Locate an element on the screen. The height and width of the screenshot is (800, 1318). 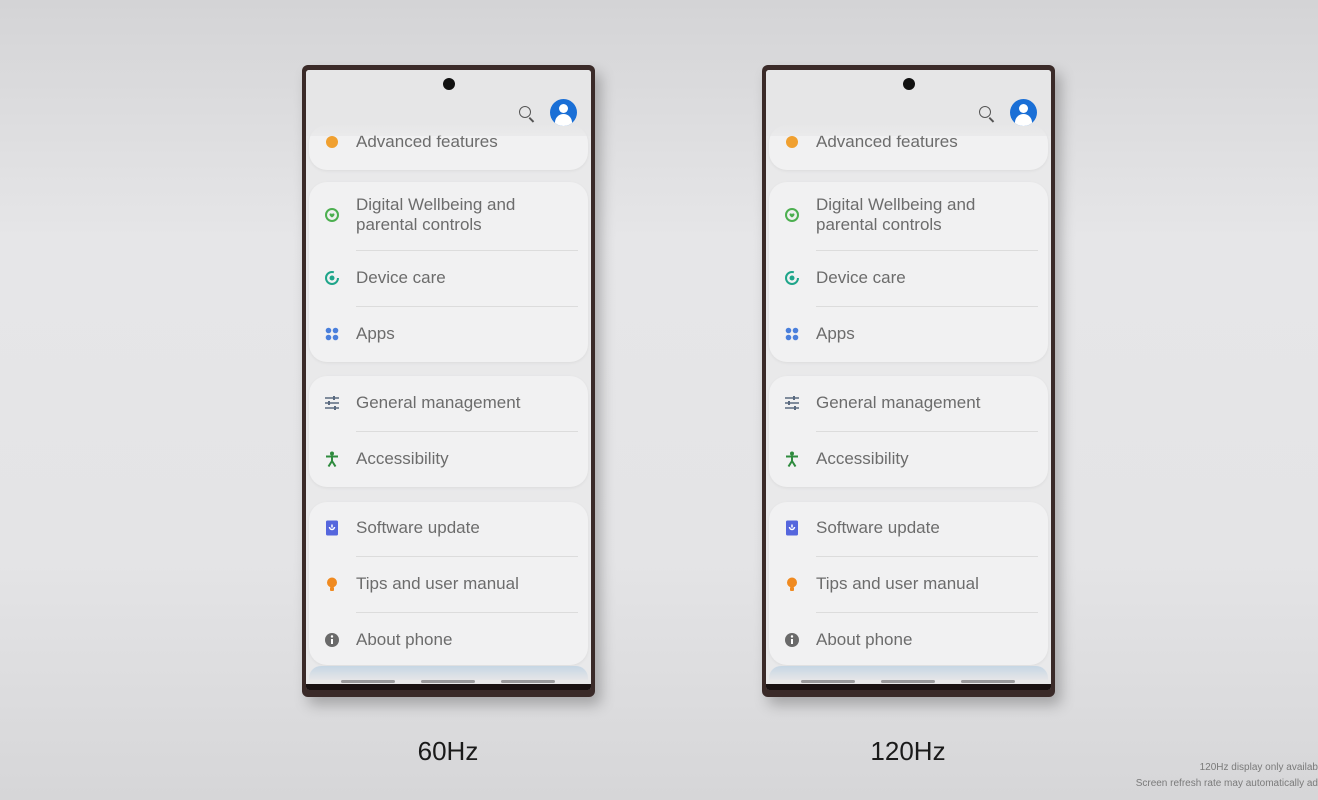
disclaimer-line-2: Screen refresh rate may automatically ad is located at coordinates (1226, 783).